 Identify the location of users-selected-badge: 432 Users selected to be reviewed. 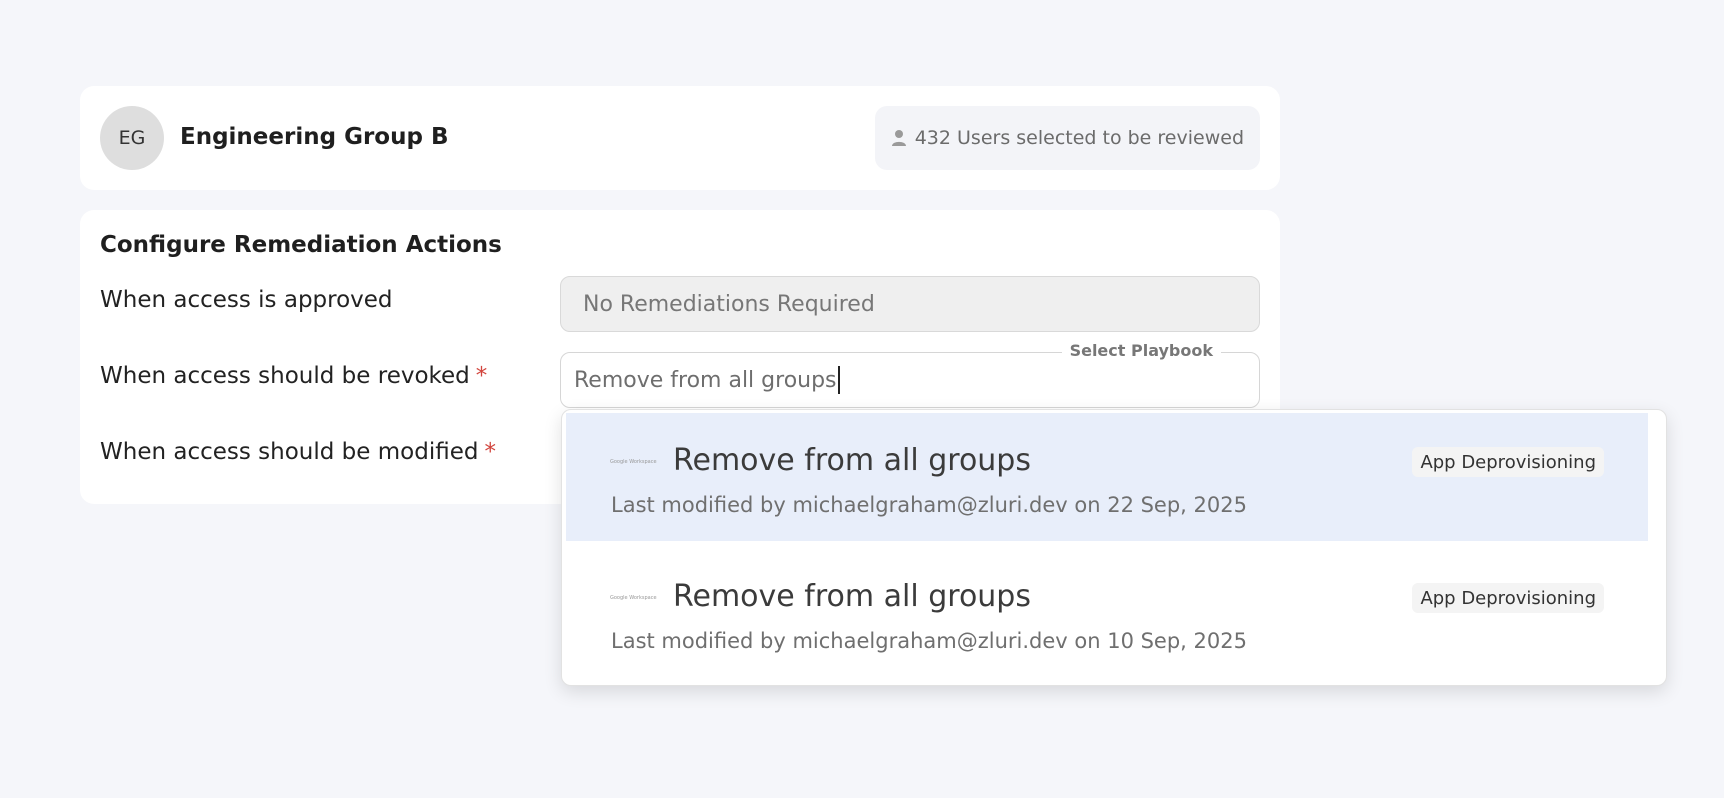
(1067, 138).